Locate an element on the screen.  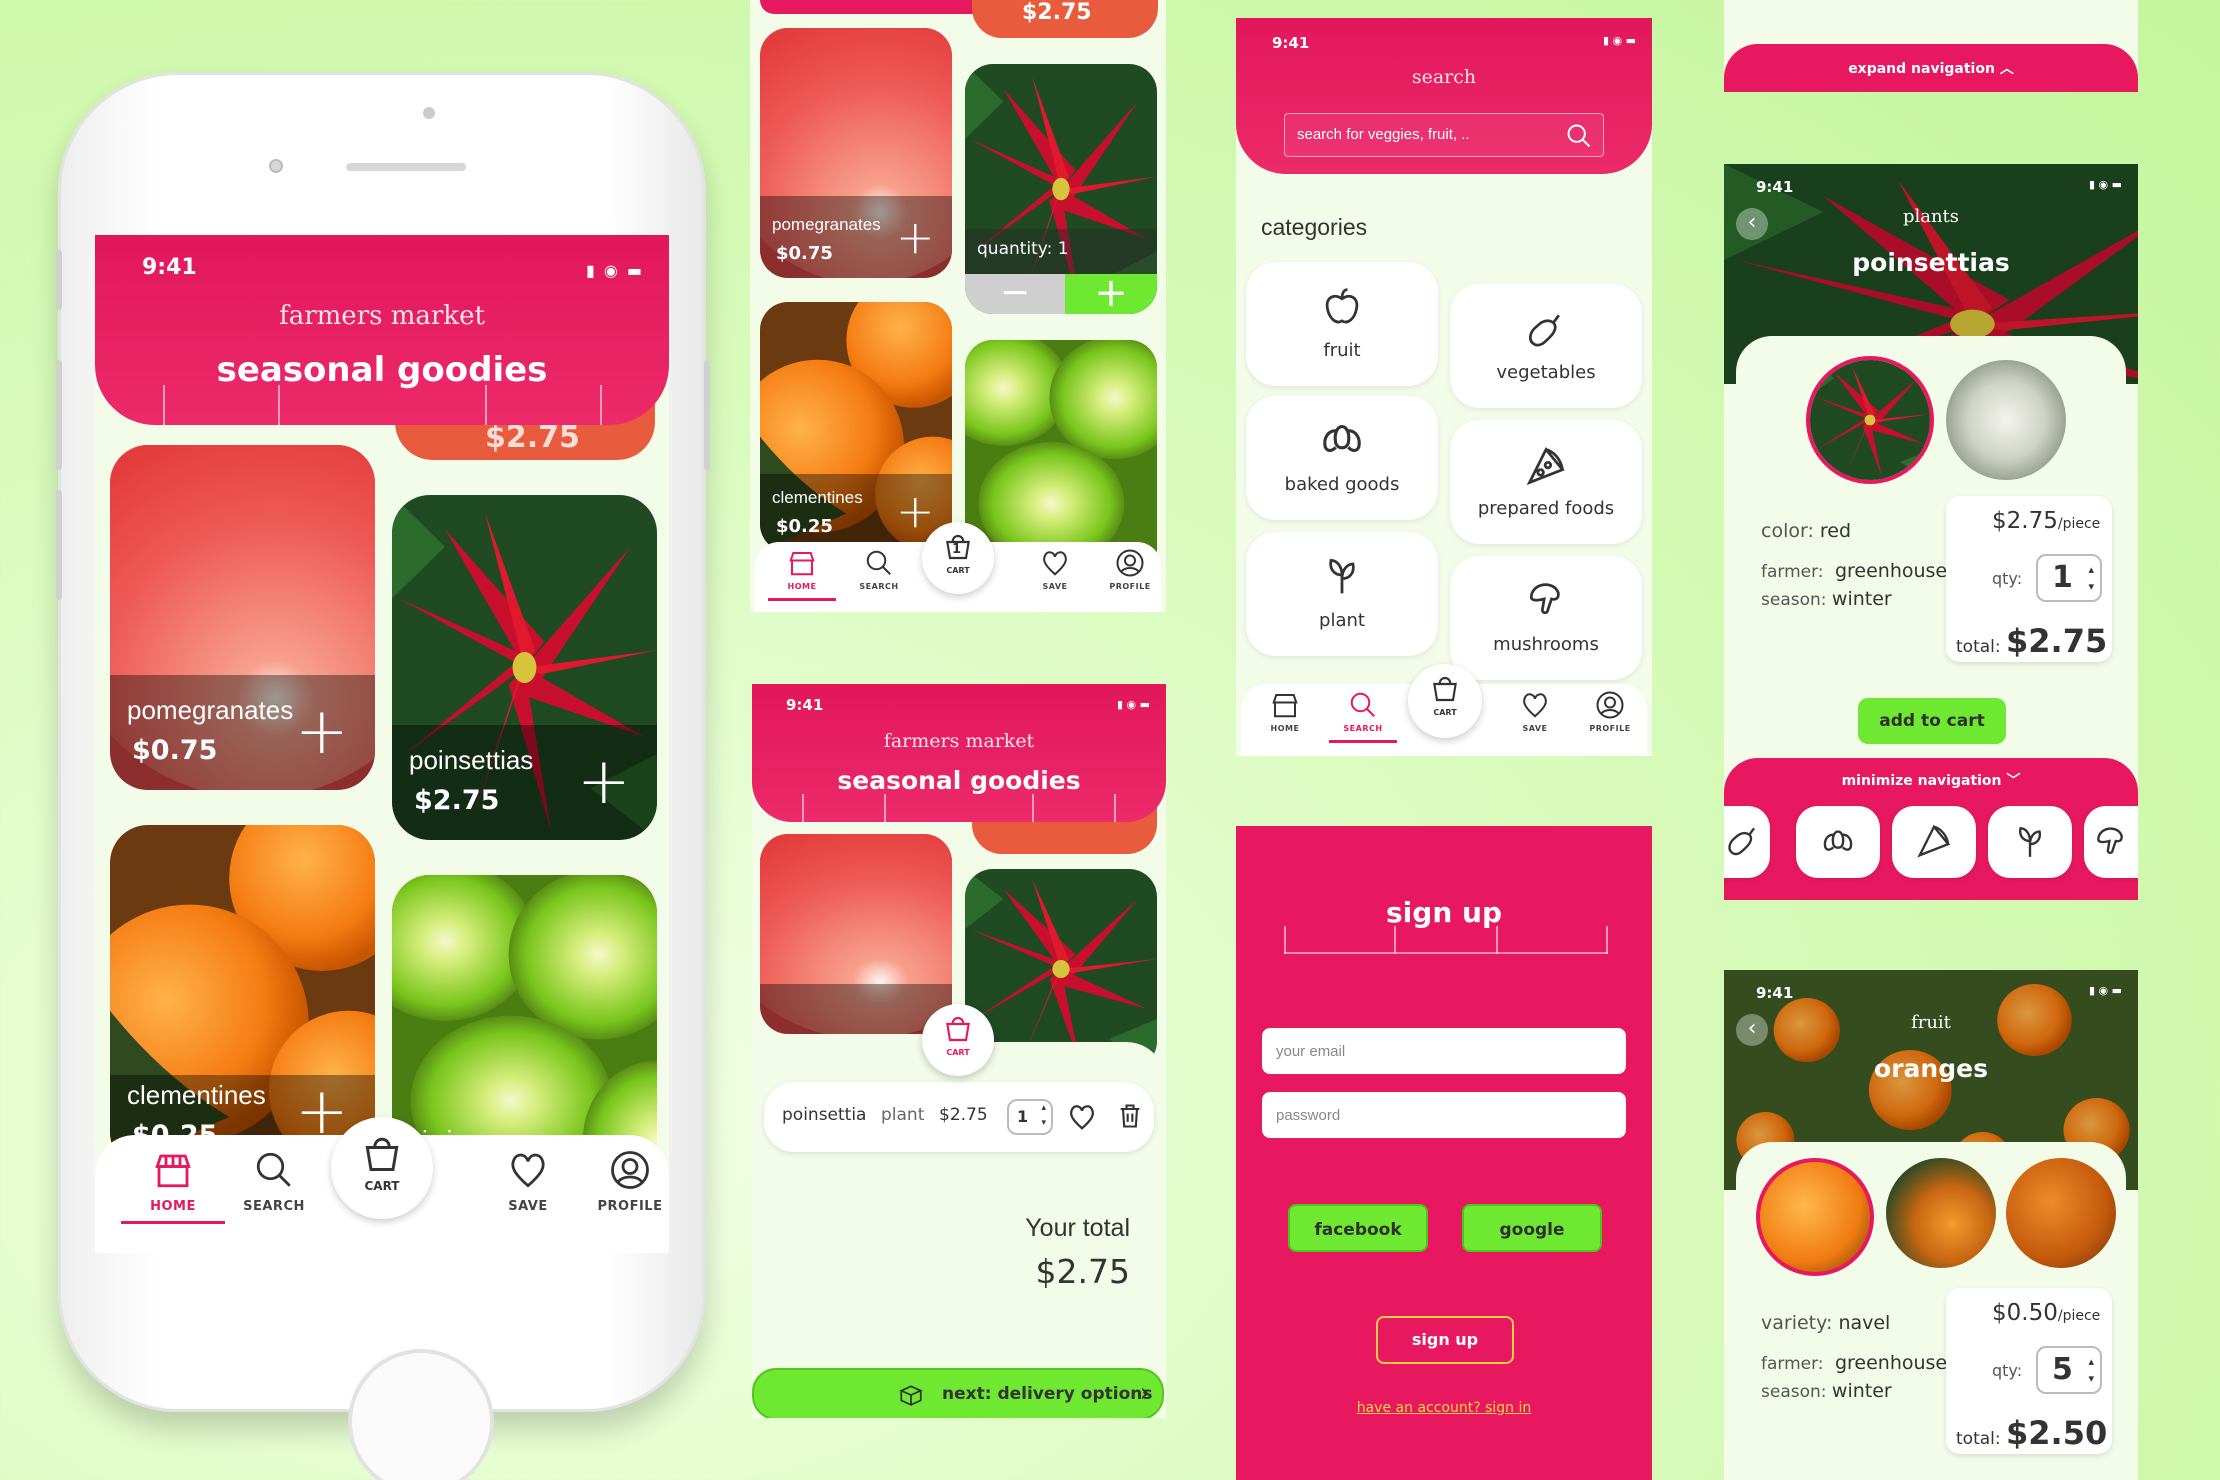
cart-item-row: poinsettia plant $2.75 1 ▴ ▾ is located at coordinates (959, 1117).